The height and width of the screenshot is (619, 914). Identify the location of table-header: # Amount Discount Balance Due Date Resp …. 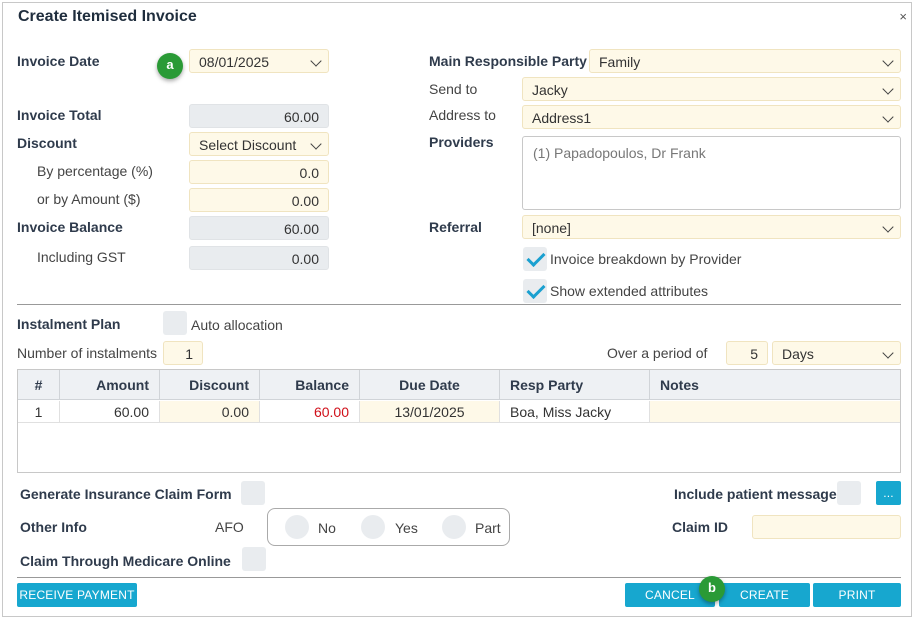
(459, 385).